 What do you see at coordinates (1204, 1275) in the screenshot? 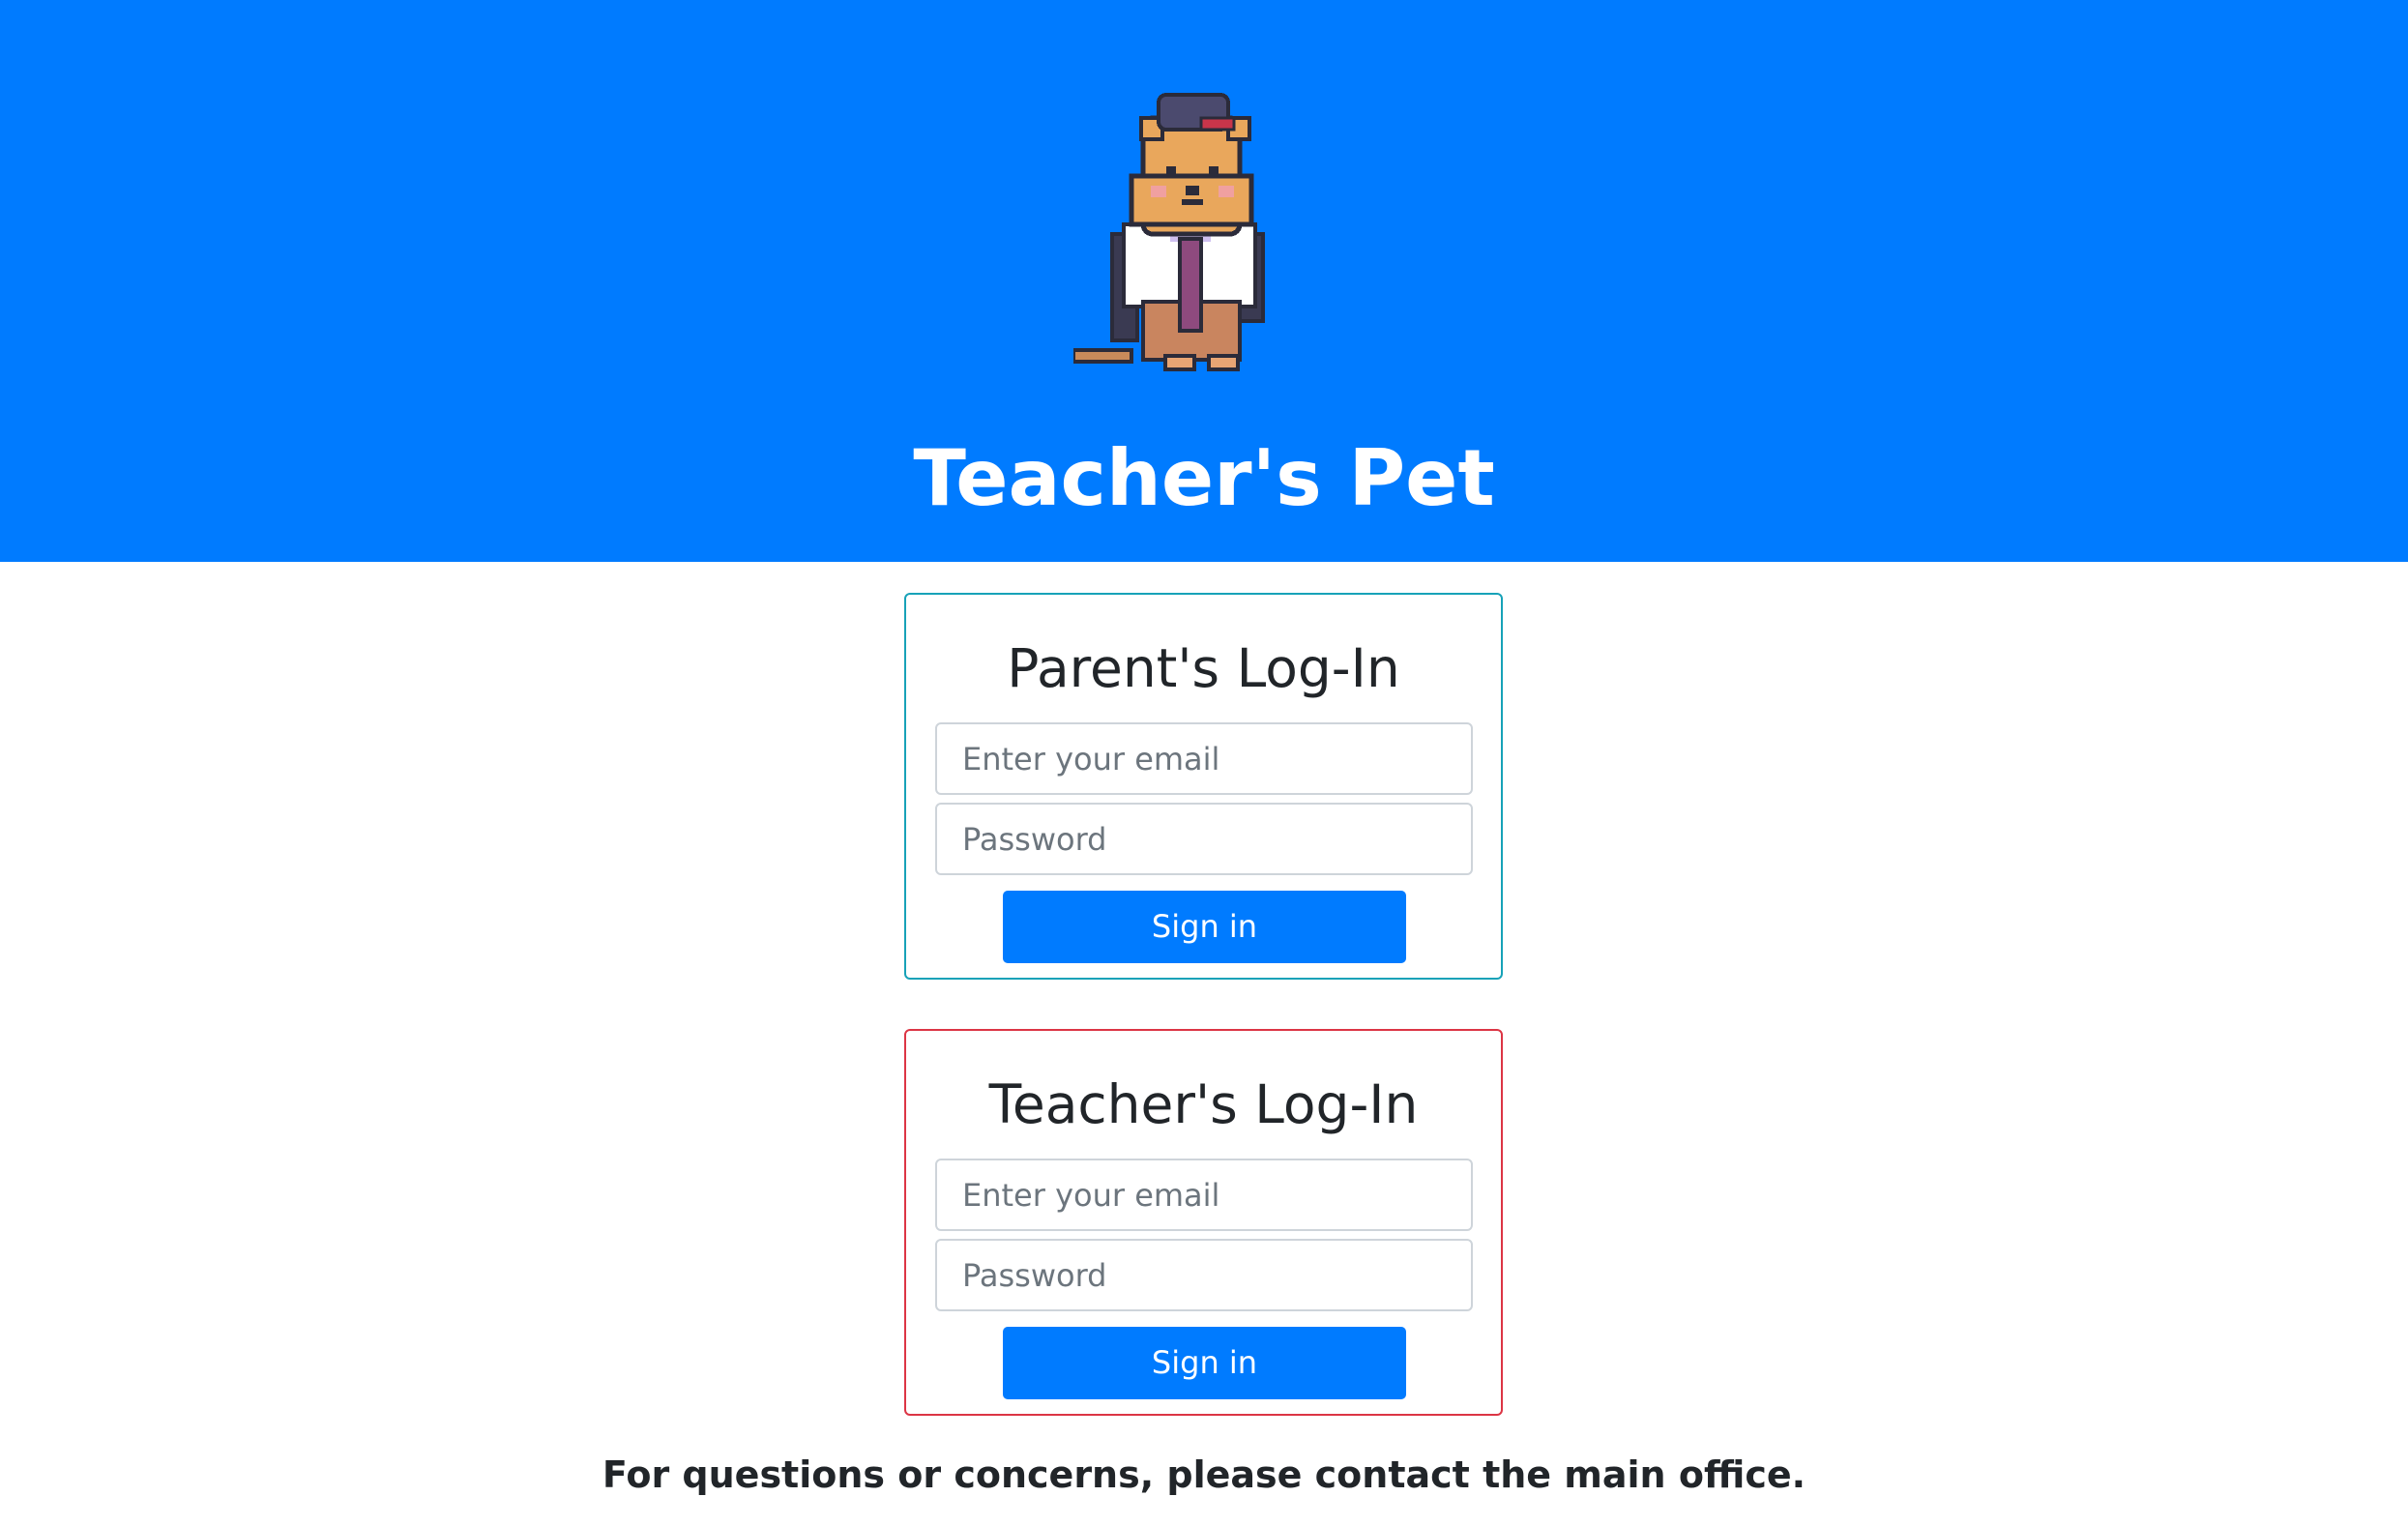
I see `teacher-password-field` at bounding box center [1204, 1275].